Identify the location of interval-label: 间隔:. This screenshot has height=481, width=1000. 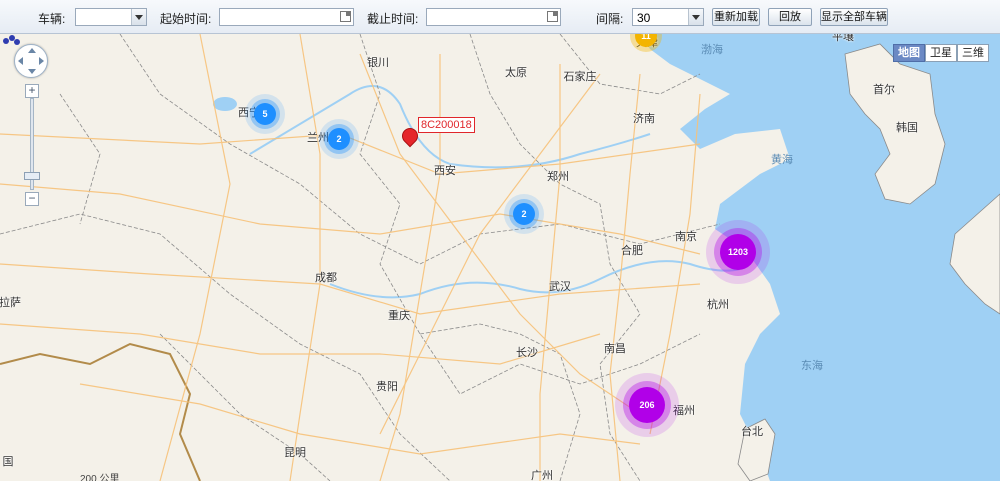
(610, 19).